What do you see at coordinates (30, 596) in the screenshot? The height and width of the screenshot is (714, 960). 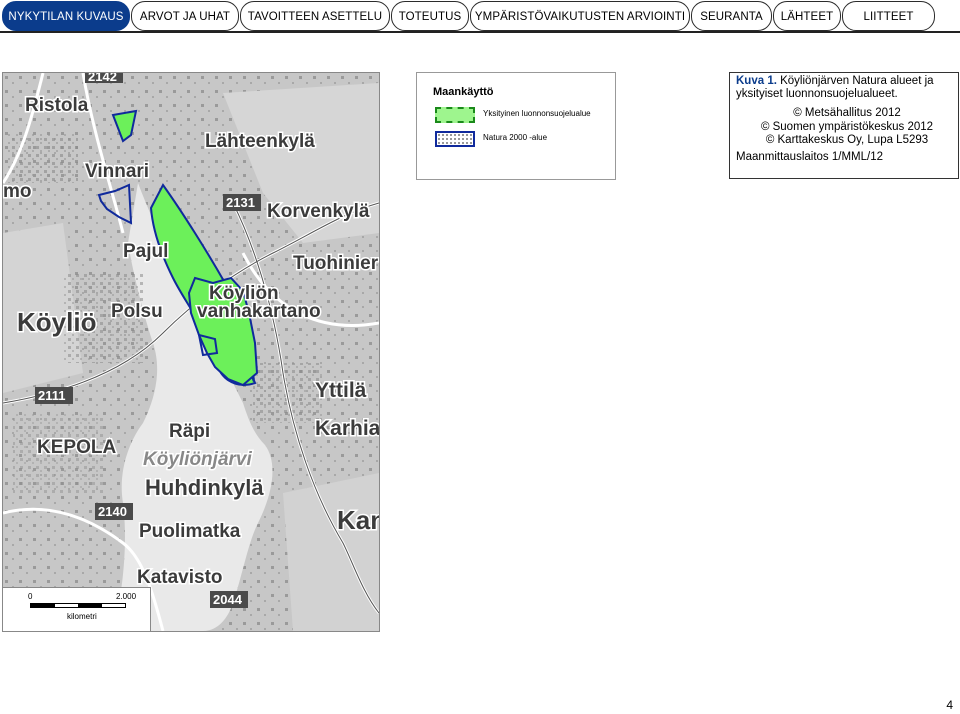 I see `scale-start-label: 0` at bounding box center [30, 596].